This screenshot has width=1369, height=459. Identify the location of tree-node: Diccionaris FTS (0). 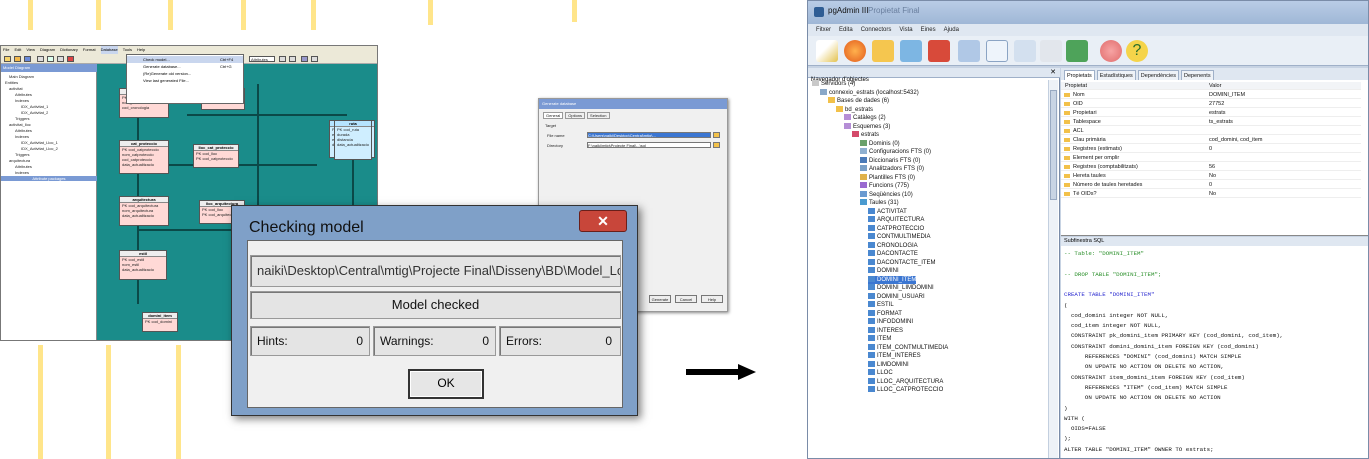
(890, 160).